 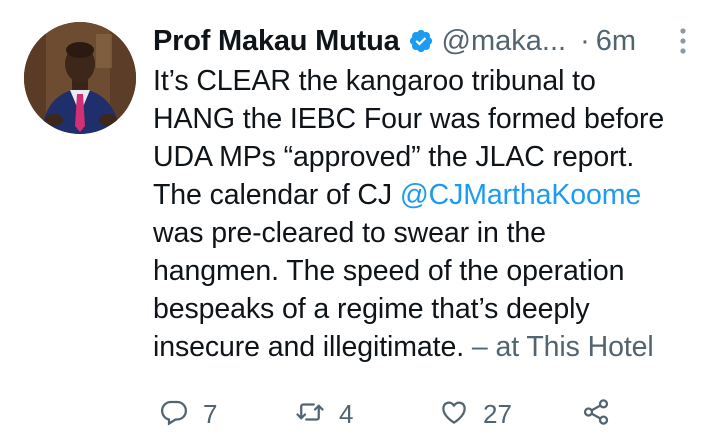 I want to click on tweet-line: HANG the IEBC Four was formed before, so click(x=409, y=119).